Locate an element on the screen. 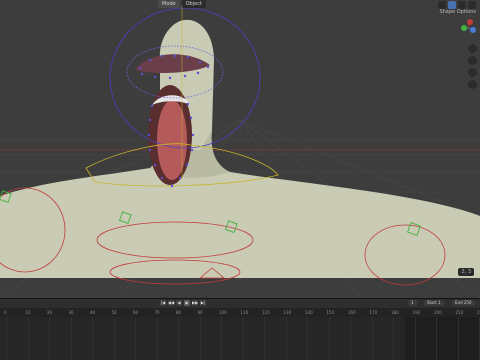 The height and width of the screenshot is (360, 480). frame-tick-label: 140 is located at coordinates (309, 312).